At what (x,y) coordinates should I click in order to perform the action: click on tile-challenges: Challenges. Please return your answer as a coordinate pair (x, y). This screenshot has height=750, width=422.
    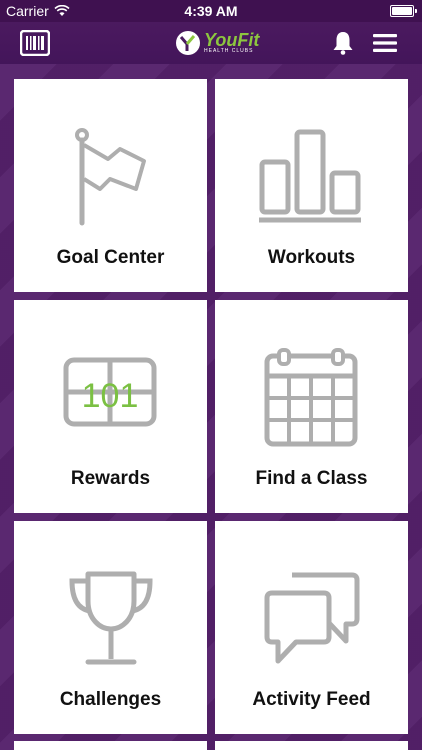
    Looking at the image, I should click on (110, 627).